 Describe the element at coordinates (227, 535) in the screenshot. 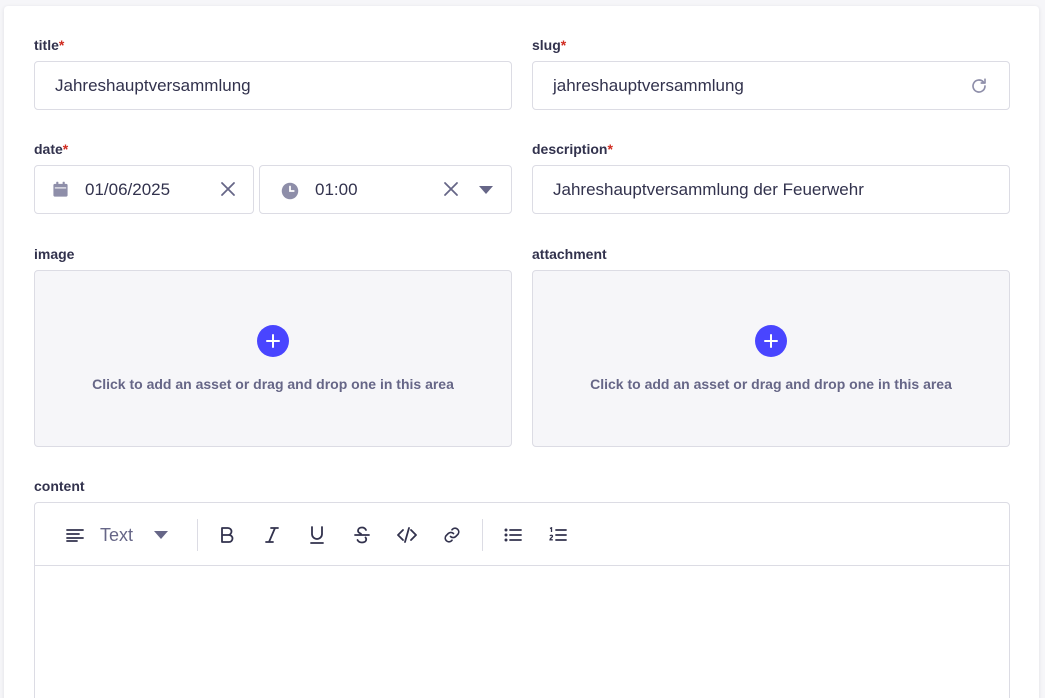

I see `bold-icon` at that location.